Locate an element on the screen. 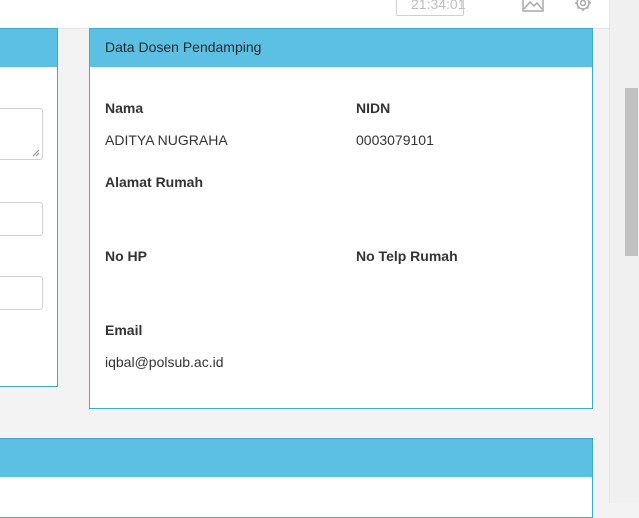 The height and width of the screenshot is (518, 639). left-form-panel is located at coordinates (29, 207).